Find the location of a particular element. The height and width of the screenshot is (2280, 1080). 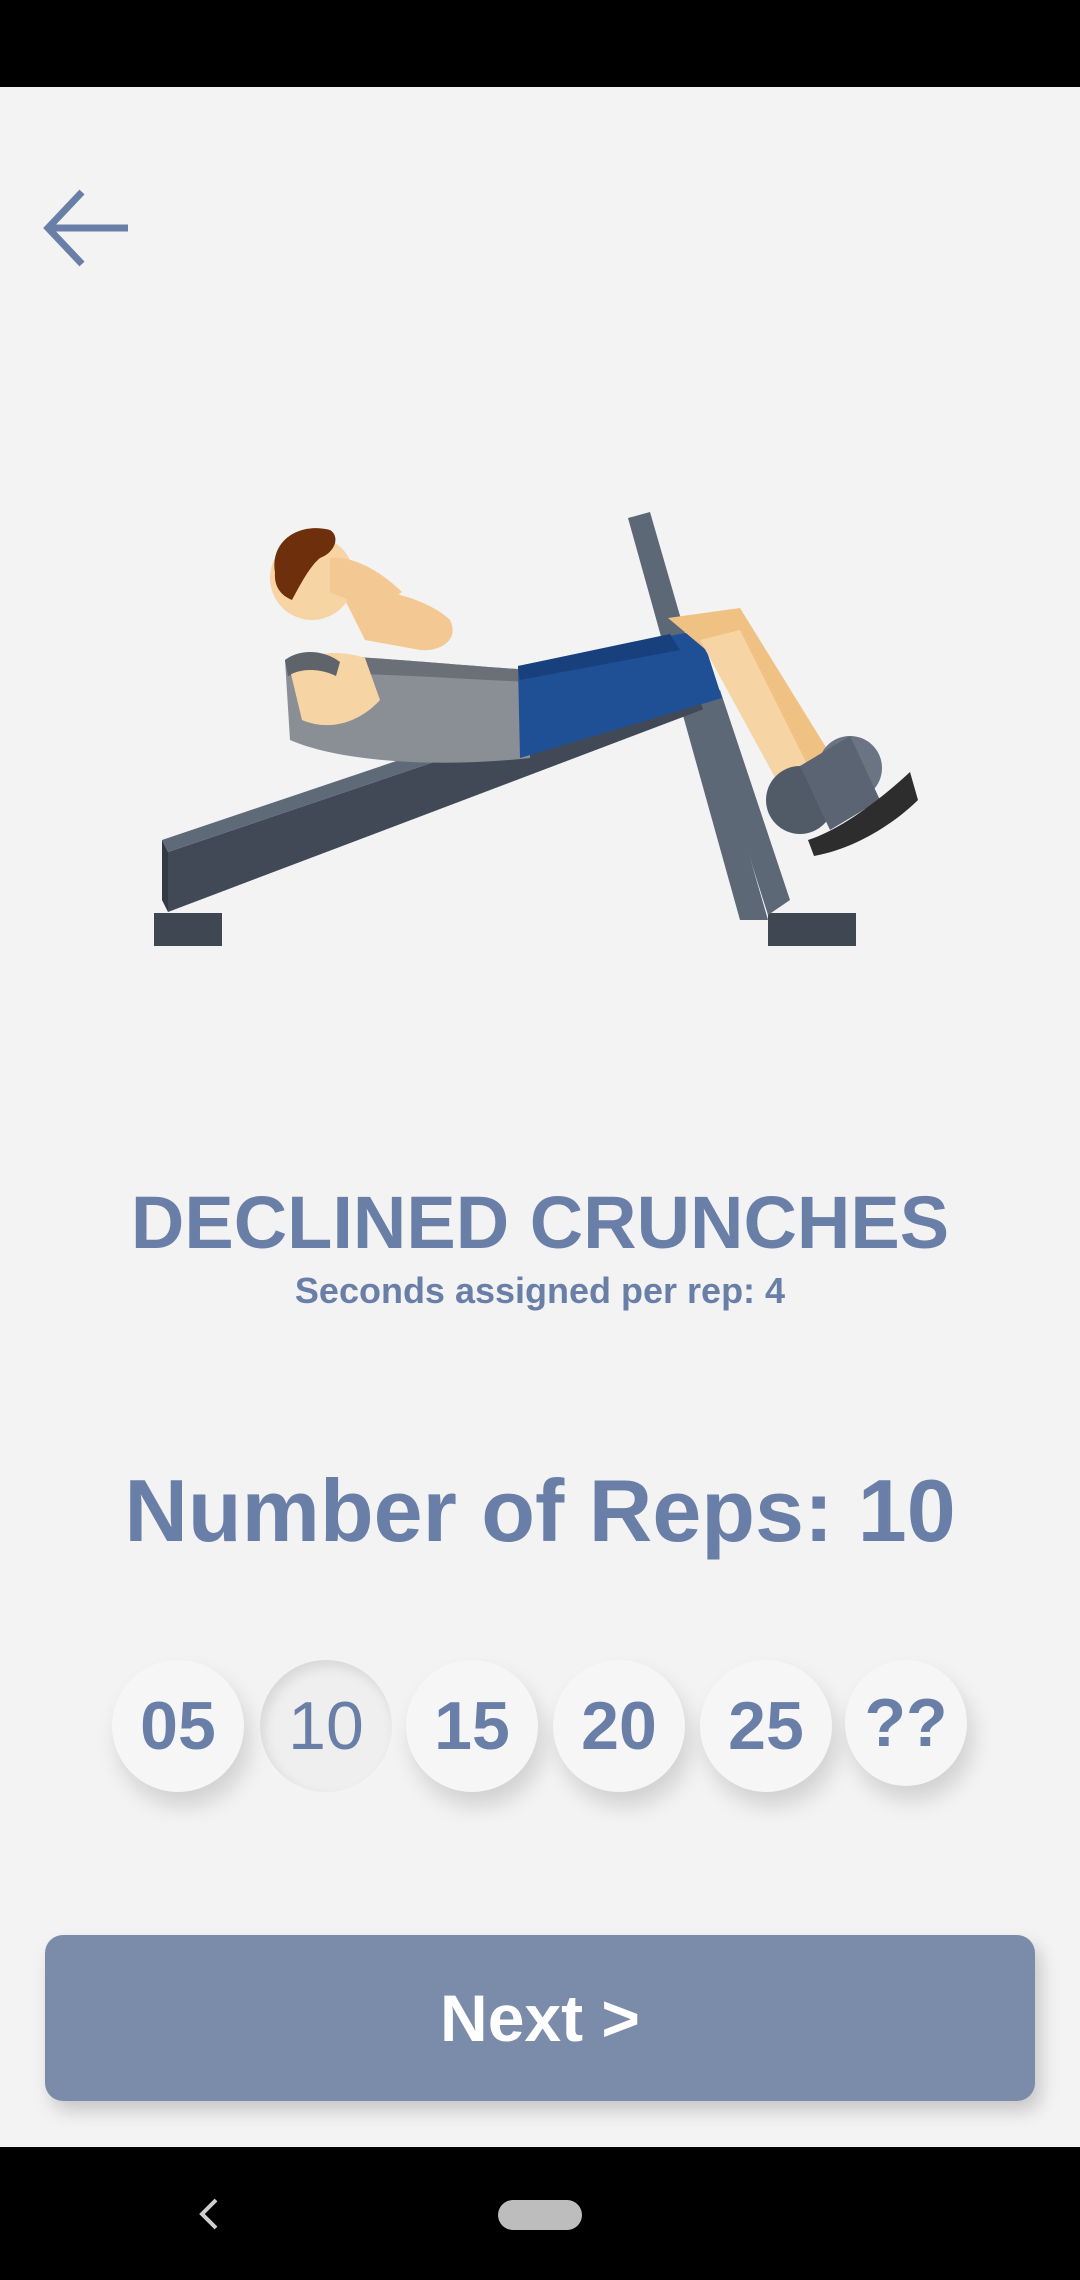

rep-option-custom: ?? is located at coordinates (906, 1723).